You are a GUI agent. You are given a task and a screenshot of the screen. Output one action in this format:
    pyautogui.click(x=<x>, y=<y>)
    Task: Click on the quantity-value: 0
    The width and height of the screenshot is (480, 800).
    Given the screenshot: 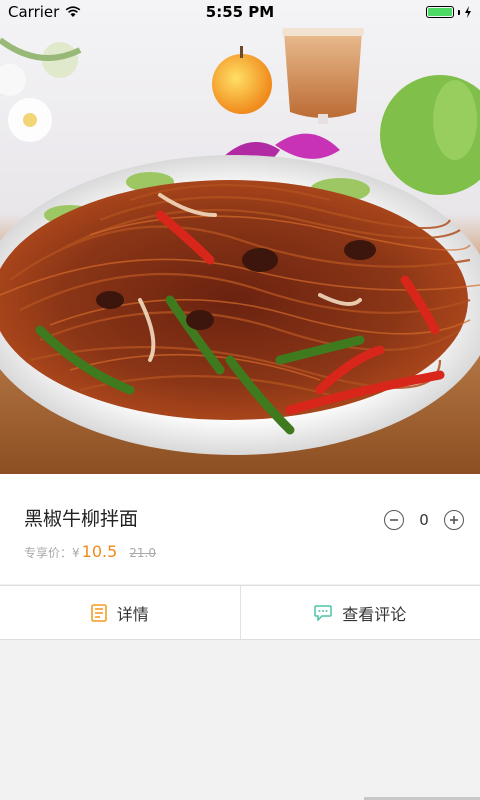 What is the action you would take?
    pyautogui.click(x=424, y=520)
    